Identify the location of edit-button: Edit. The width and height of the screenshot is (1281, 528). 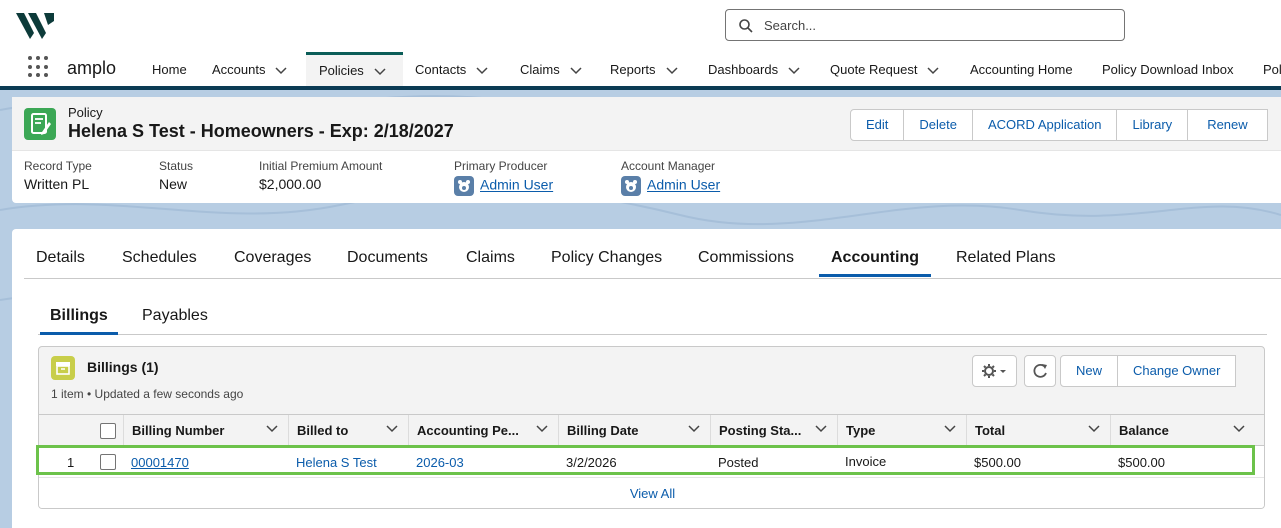
(877, 125).